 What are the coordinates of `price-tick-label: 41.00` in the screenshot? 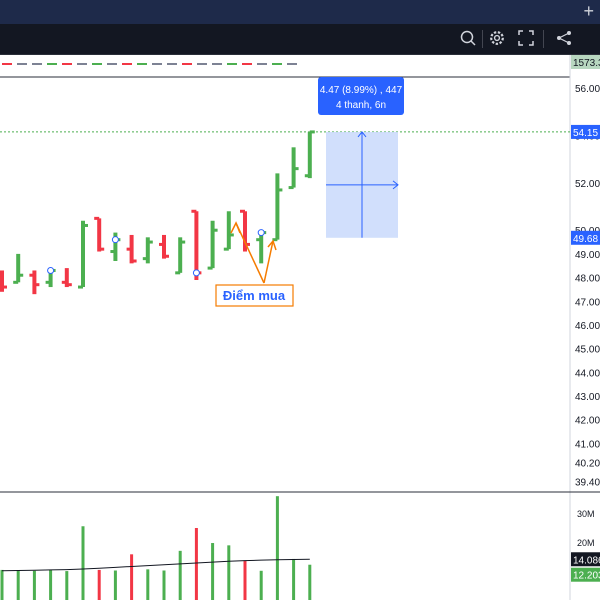 It's located at (587, 444).